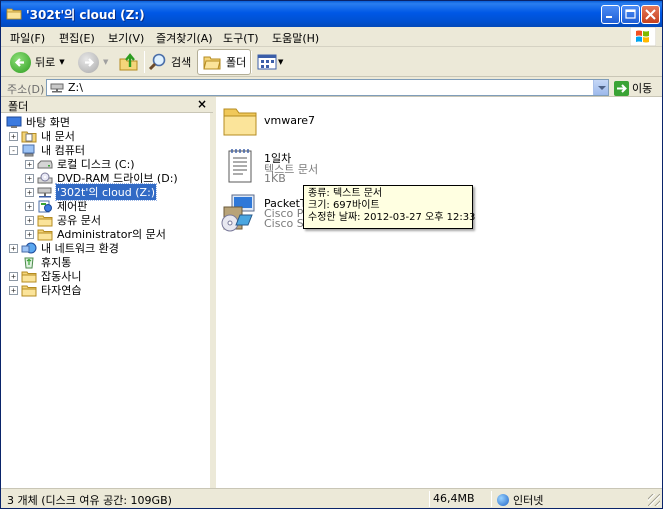  What do you see at coordinates (20, 62) in the screenshot?
I see `back-arrow-icon` at bounding box center [20, 62].